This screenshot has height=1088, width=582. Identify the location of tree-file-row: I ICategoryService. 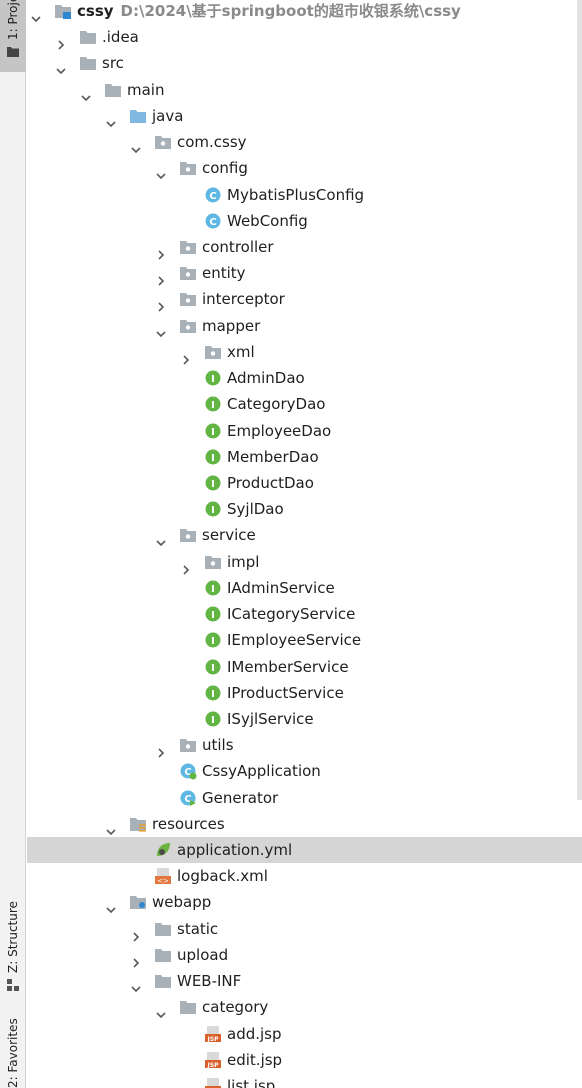
(304, 614).